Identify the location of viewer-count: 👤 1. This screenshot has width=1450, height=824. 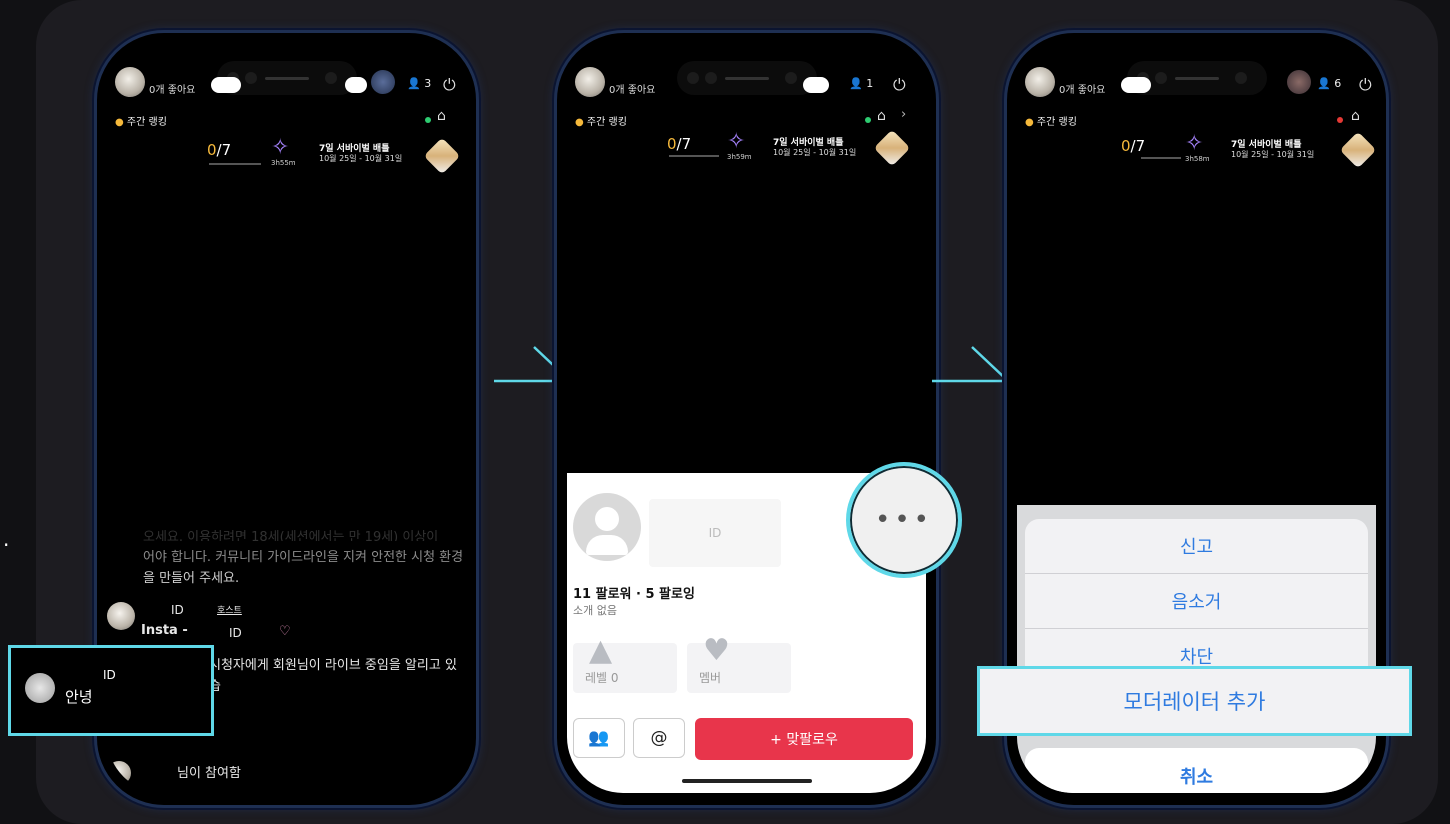
(861, 83).